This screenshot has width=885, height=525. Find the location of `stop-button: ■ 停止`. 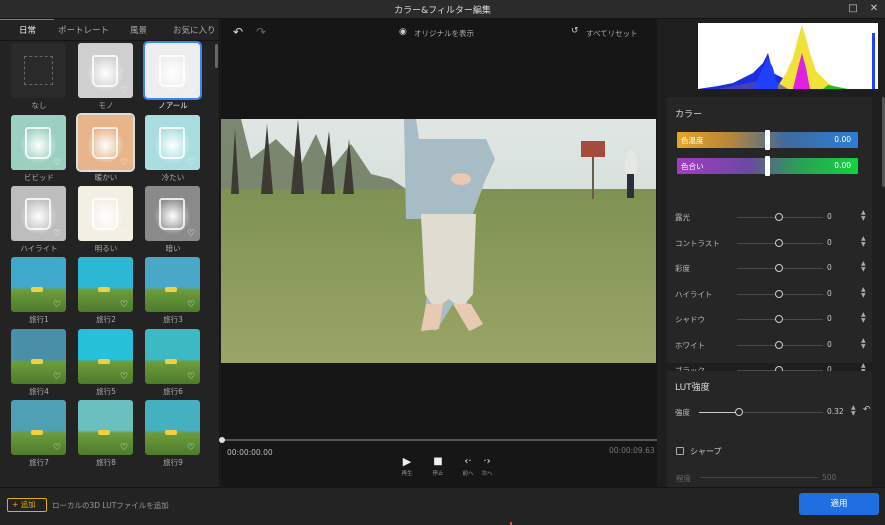

stop-button: ■ 停止 is located at coordinates (438, 466).